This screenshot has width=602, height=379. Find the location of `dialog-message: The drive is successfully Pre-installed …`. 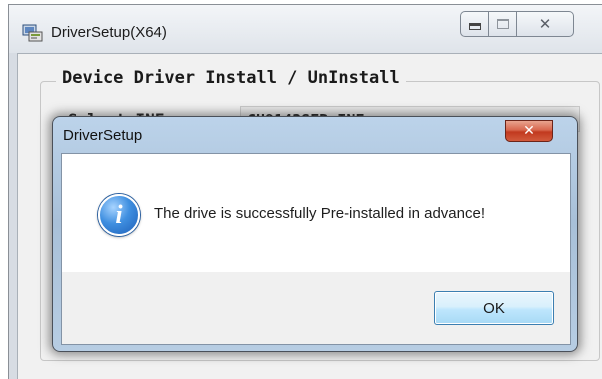

dialog-message: The drive is successfully Pre-installed … is located at coordinates (319, 213).